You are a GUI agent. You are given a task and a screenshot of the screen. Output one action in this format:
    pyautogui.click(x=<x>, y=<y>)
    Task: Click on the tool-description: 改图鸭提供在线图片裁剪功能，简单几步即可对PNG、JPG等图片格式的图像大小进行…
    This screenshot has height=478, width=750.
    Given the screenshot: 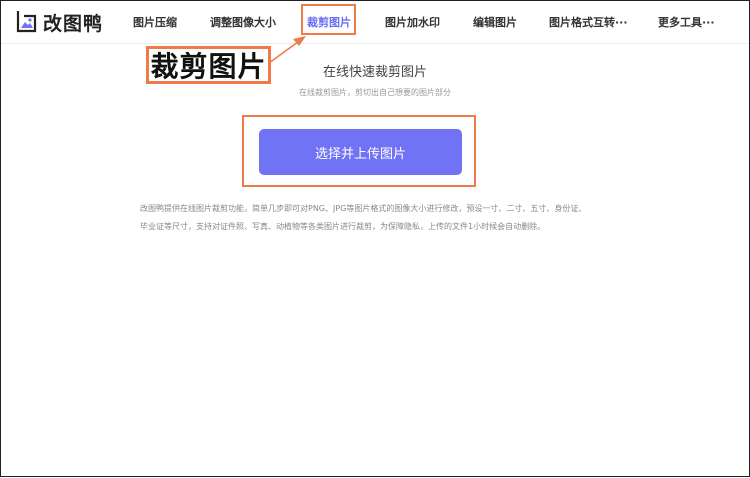 What is the action you would take?
    pyautogui.click(x=363, y=217)
    